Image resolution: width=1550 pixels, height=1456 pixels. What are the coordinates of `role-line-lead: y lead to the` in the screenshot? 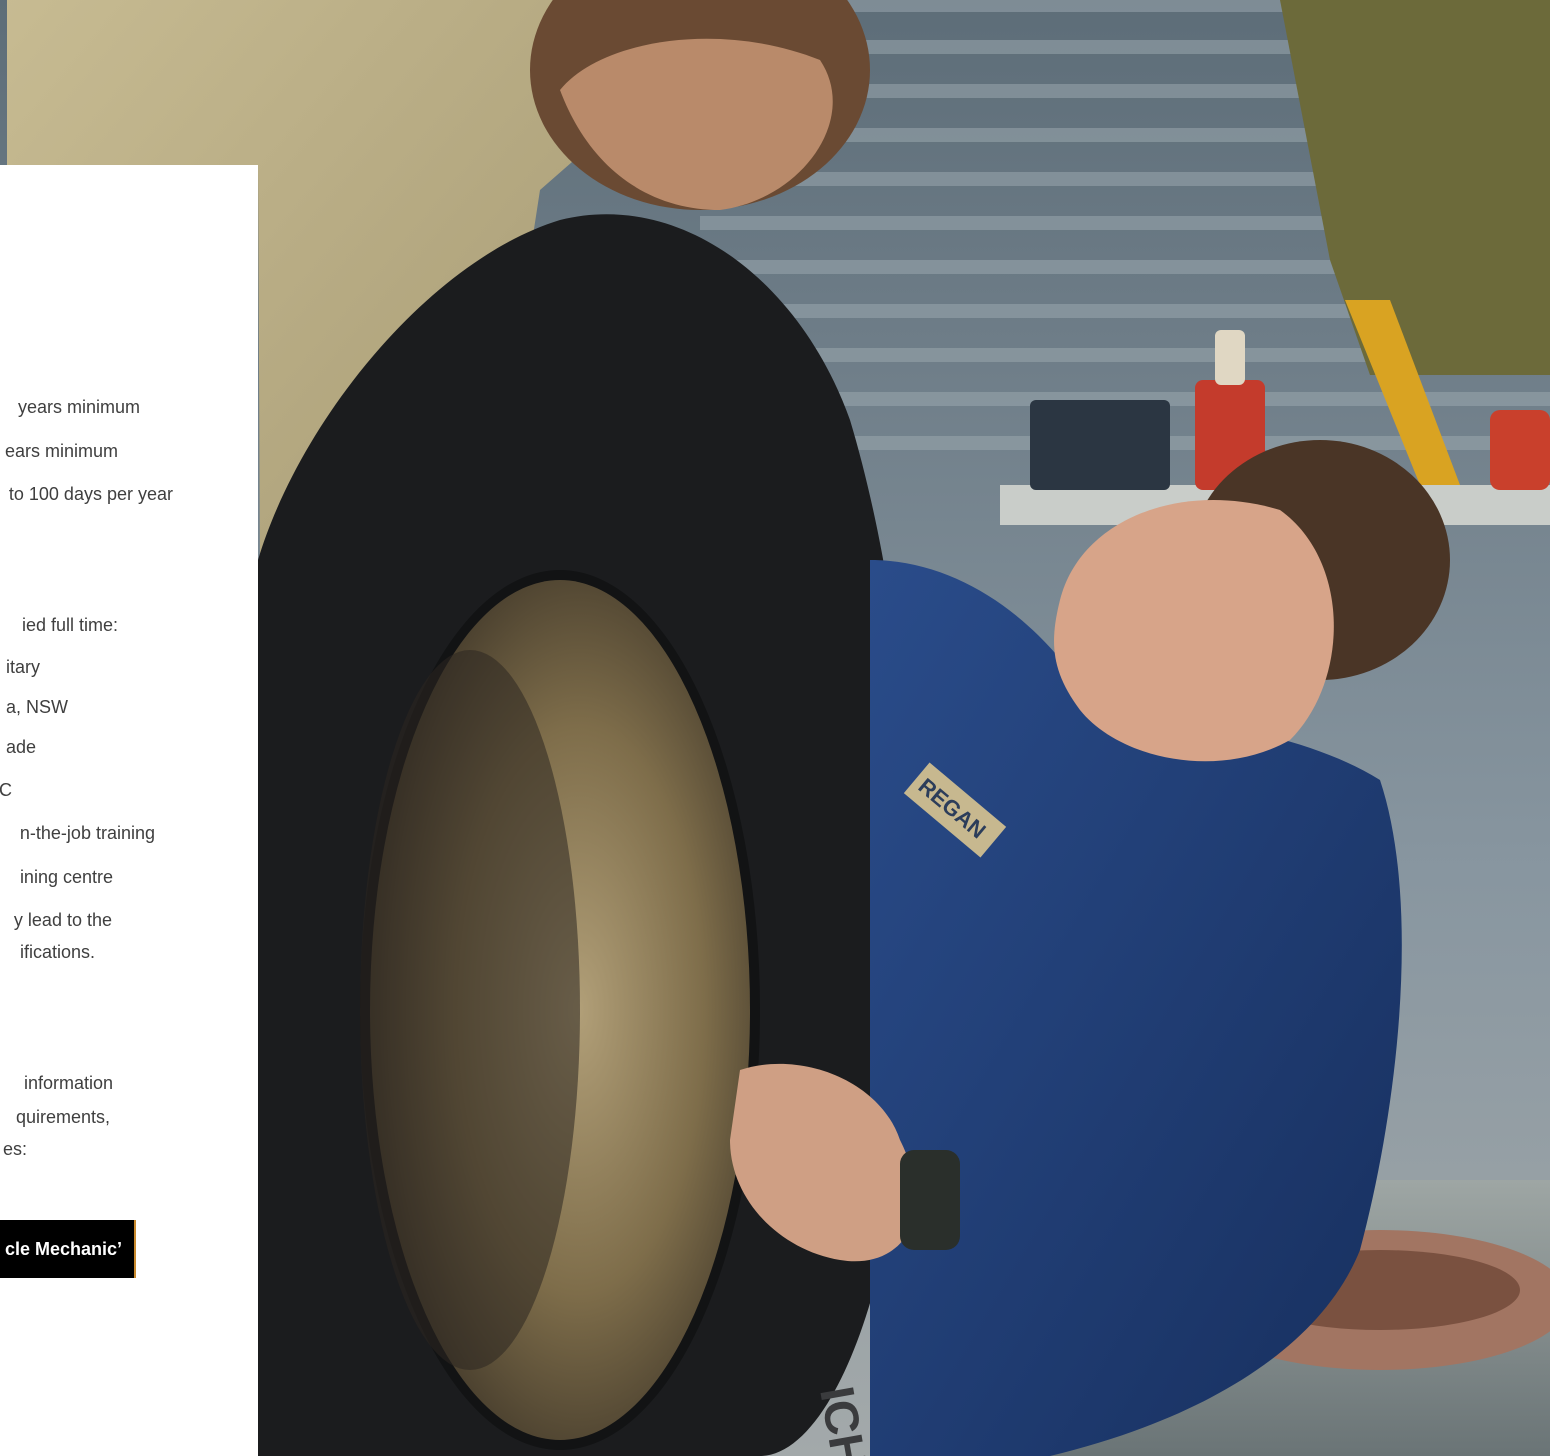 It's located at (62, 920).